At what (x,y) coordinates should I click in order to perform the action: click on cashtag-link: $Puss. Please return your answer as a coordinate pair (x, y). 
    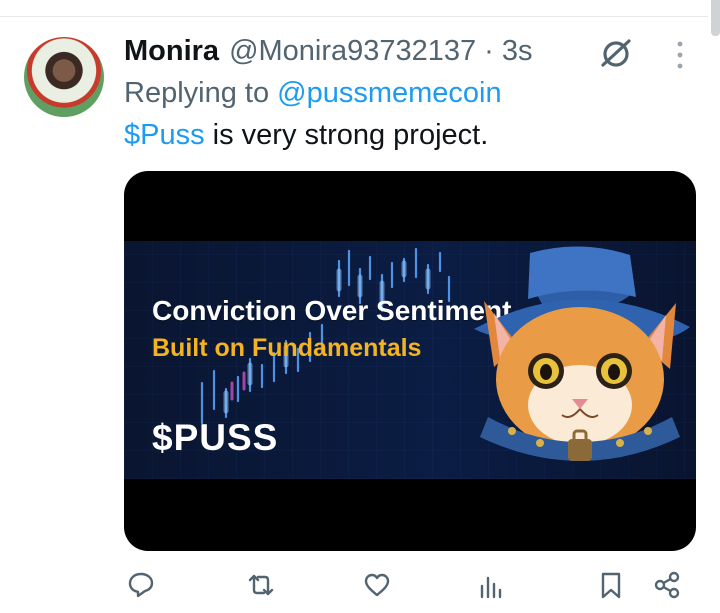
    Looking at the image, I should click on (164, 135).